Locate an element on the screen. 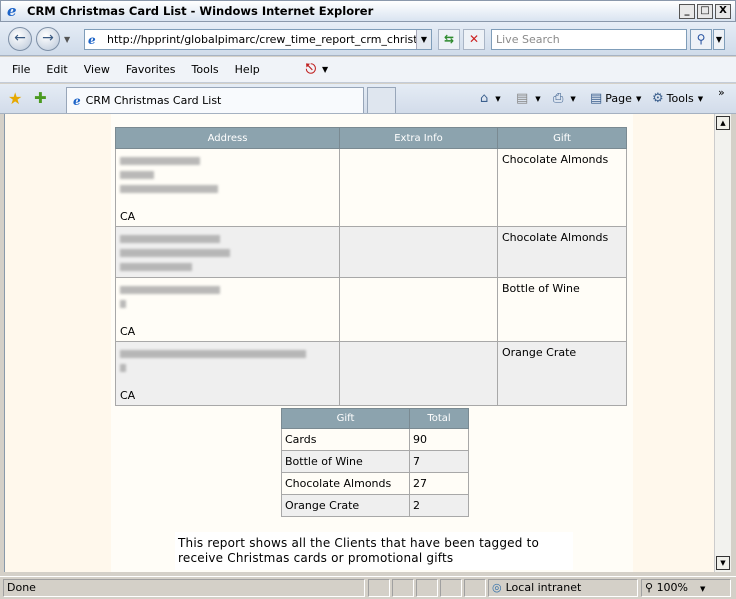  page-menu-button: ▤ Page ▼ is located at coordinates (615, 98).